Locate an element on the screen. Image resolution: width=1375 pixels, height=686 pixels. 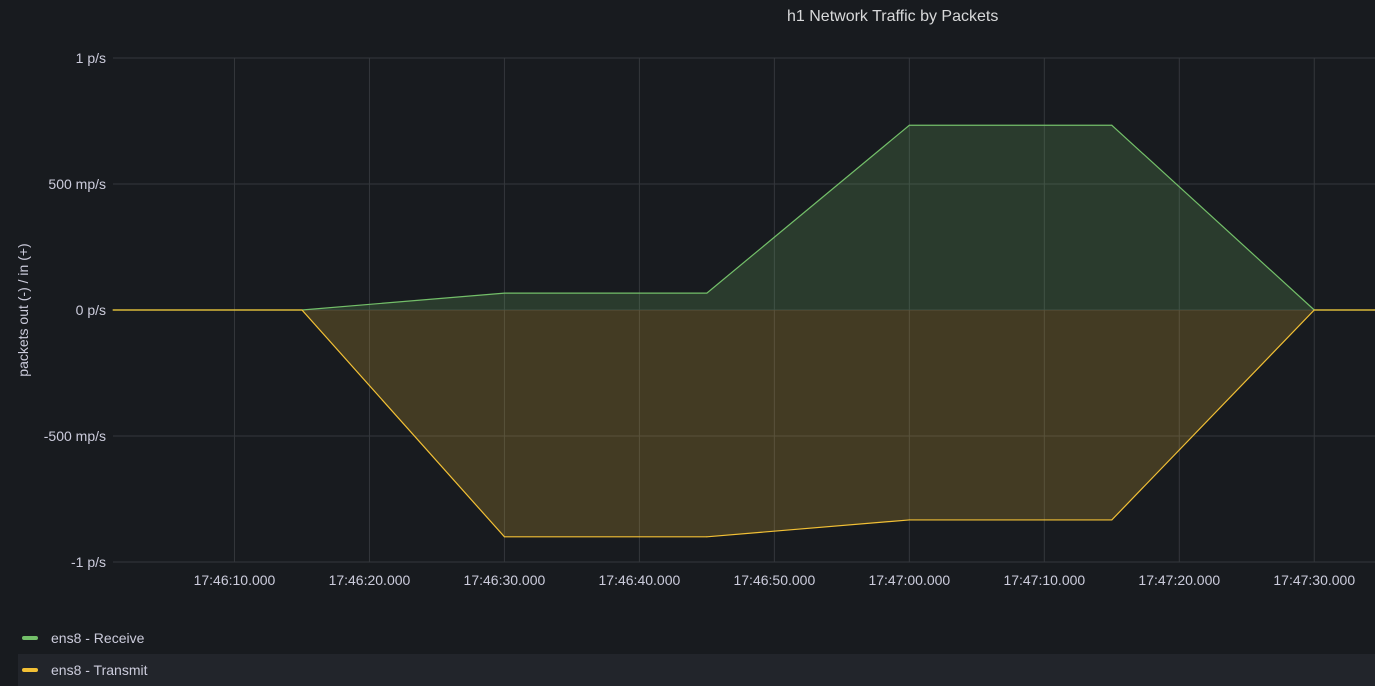
y-tick-label: 0 p/s is located at coordinates (91, 310).